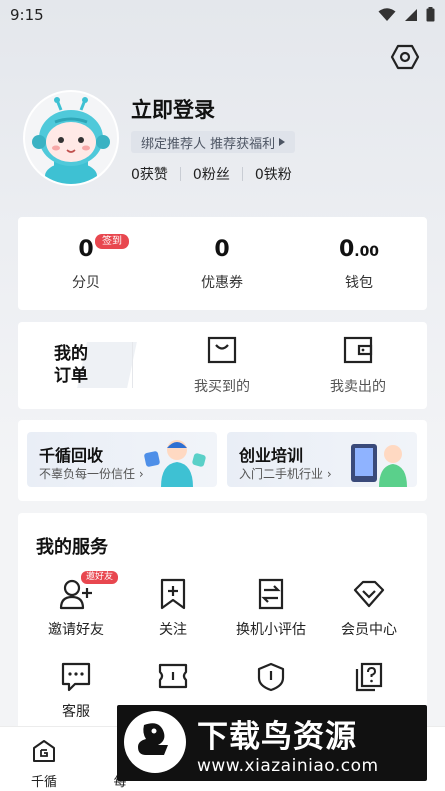  What do you see at coordinates (43, 782) in the screenshot?
I see `tab-home-label: 千循` at bounding box center [43, 782].